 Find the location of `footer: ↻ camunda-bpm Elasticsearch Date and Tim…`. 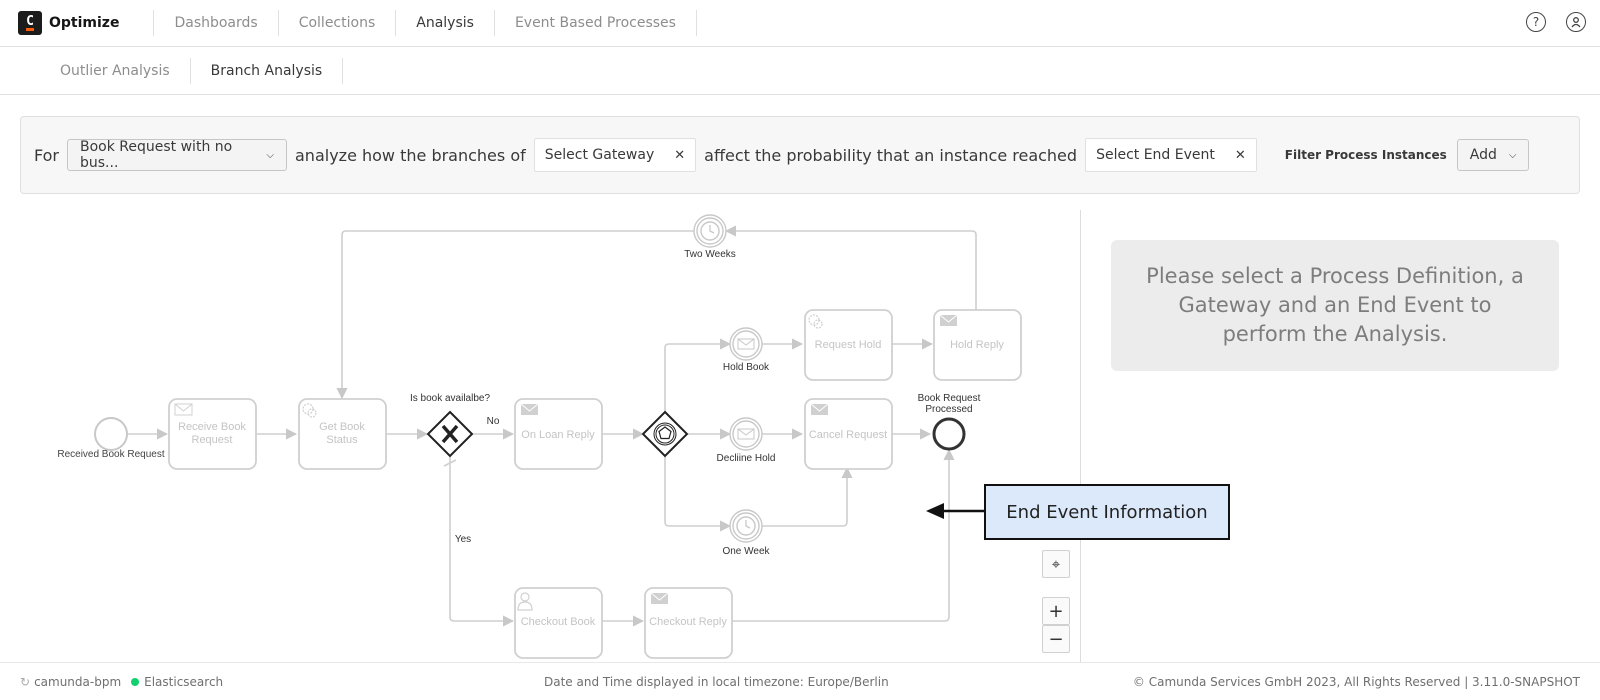

footer: ↻ camunda-bpm Elasticsearch Date and Tim… is located at coordinates (800, 681).